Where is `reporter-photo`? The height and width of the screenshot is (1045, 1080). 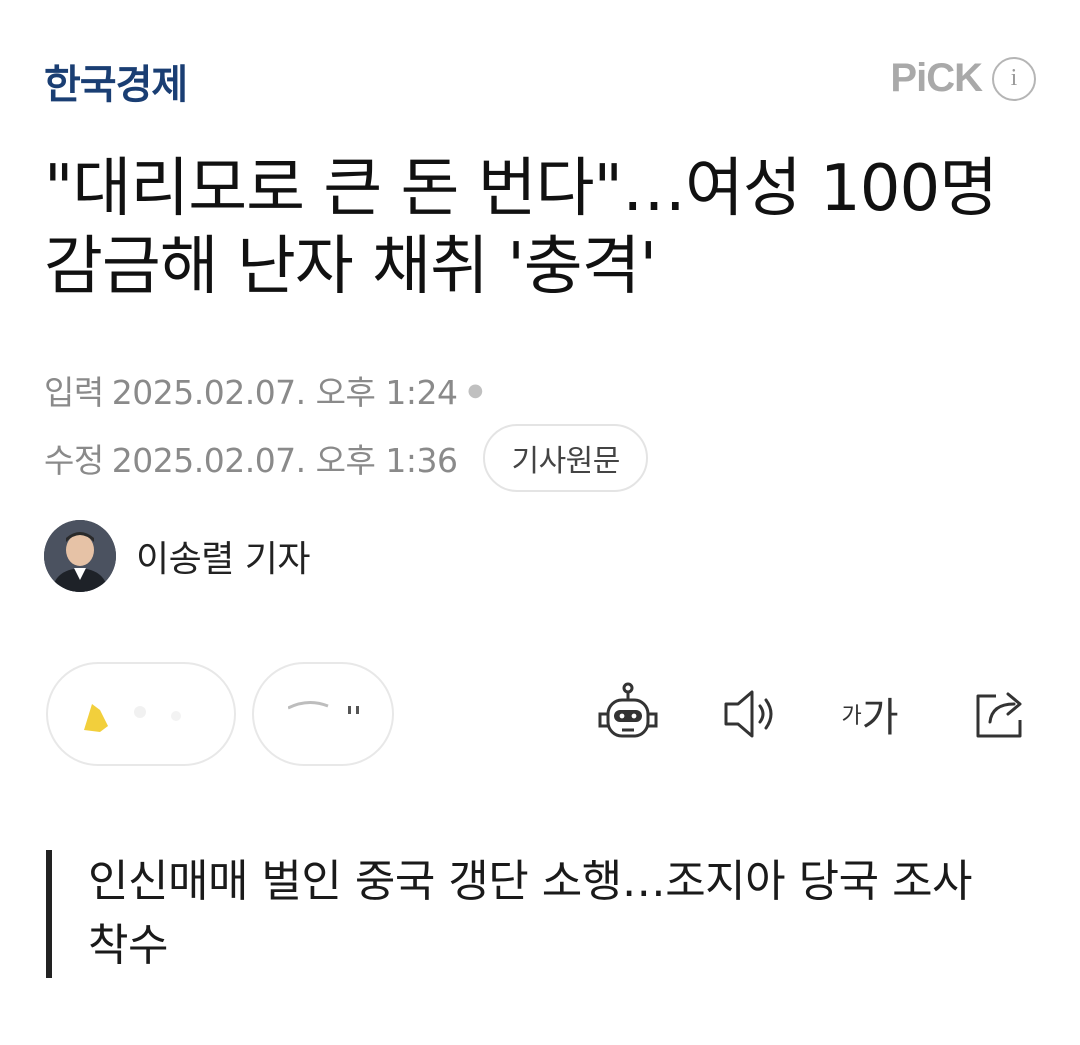 reporter-photo is located at coordinates (80, 556).